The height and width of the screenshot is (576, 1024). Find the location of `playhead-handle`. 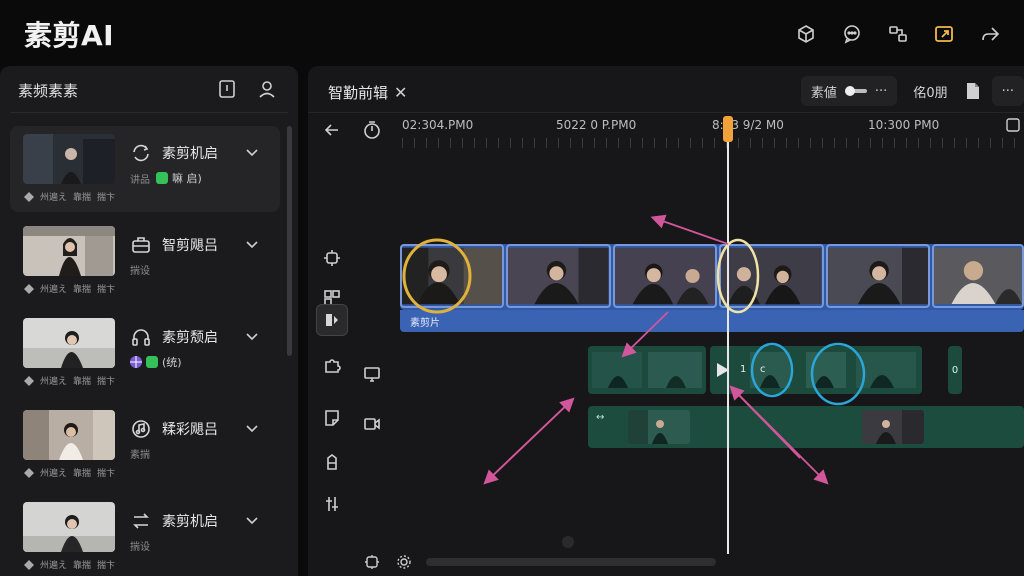

playhead-handle is located at coordinates (728, 129).